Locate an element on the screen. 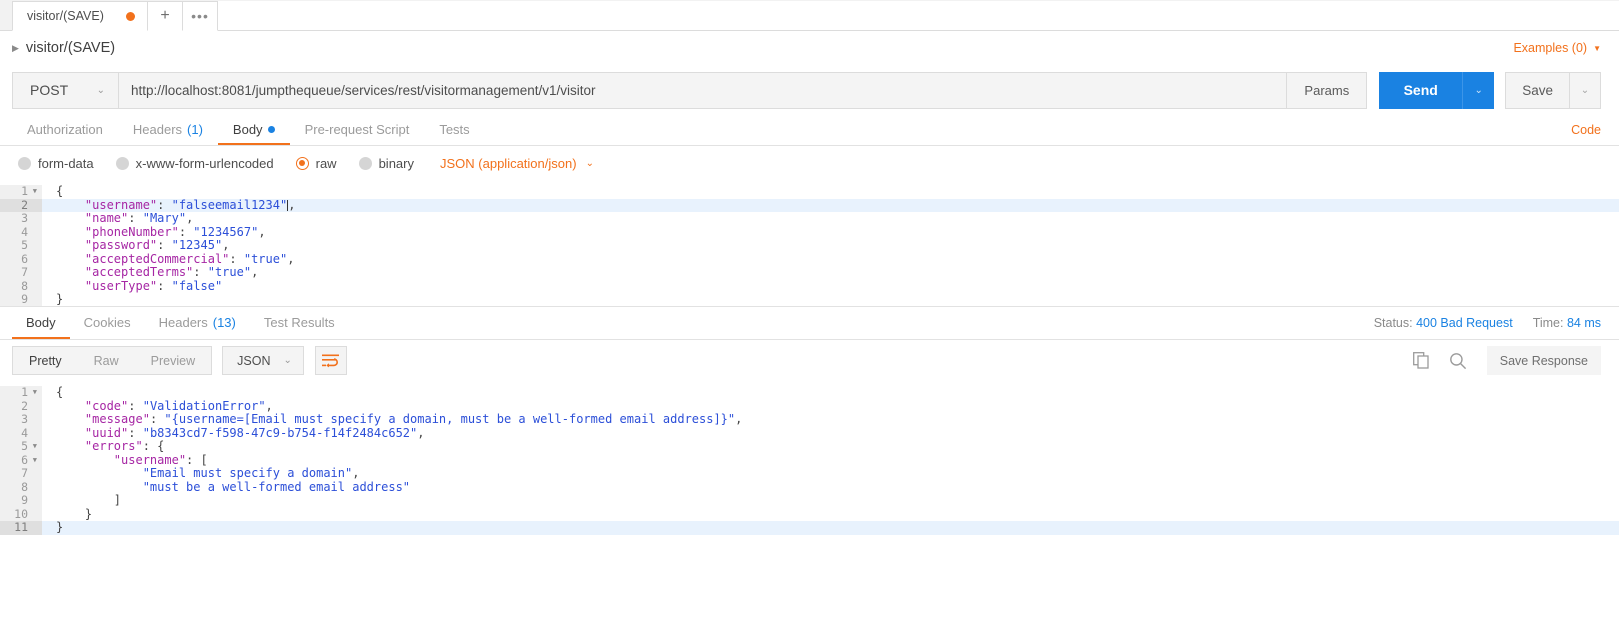  code-text: "password": "12345", is located at coordinates (136, 245).